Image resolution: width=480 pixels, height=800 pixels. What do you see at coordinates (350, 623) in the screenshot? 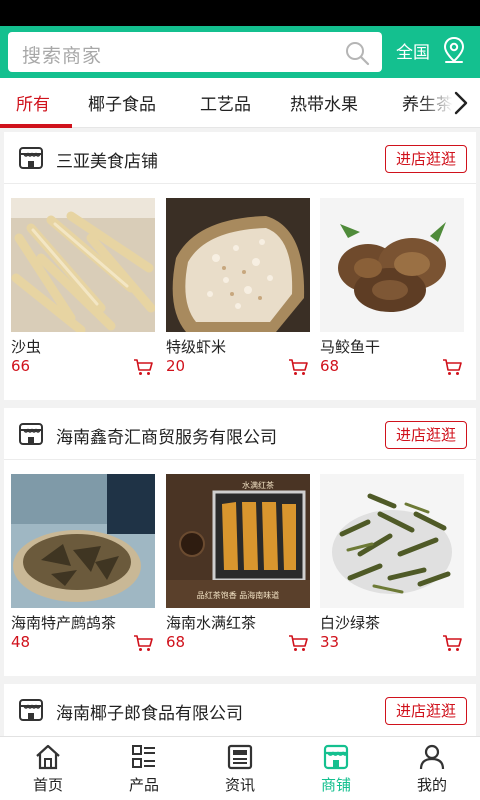
I see `product-name: 白沙绿茶` at bounding box center [350, 623].